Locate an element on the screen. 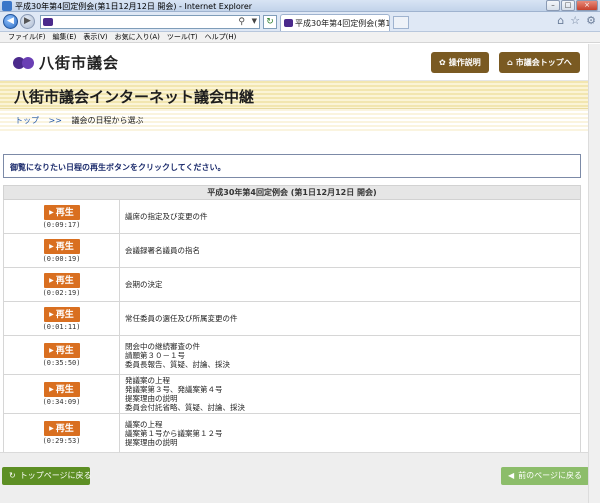 The height and width of the screenshot is (503, 600). table-row: ▶ 再生 (0:09:17) 議席の指定及び変更の件 is located at coordinates (292, 217).